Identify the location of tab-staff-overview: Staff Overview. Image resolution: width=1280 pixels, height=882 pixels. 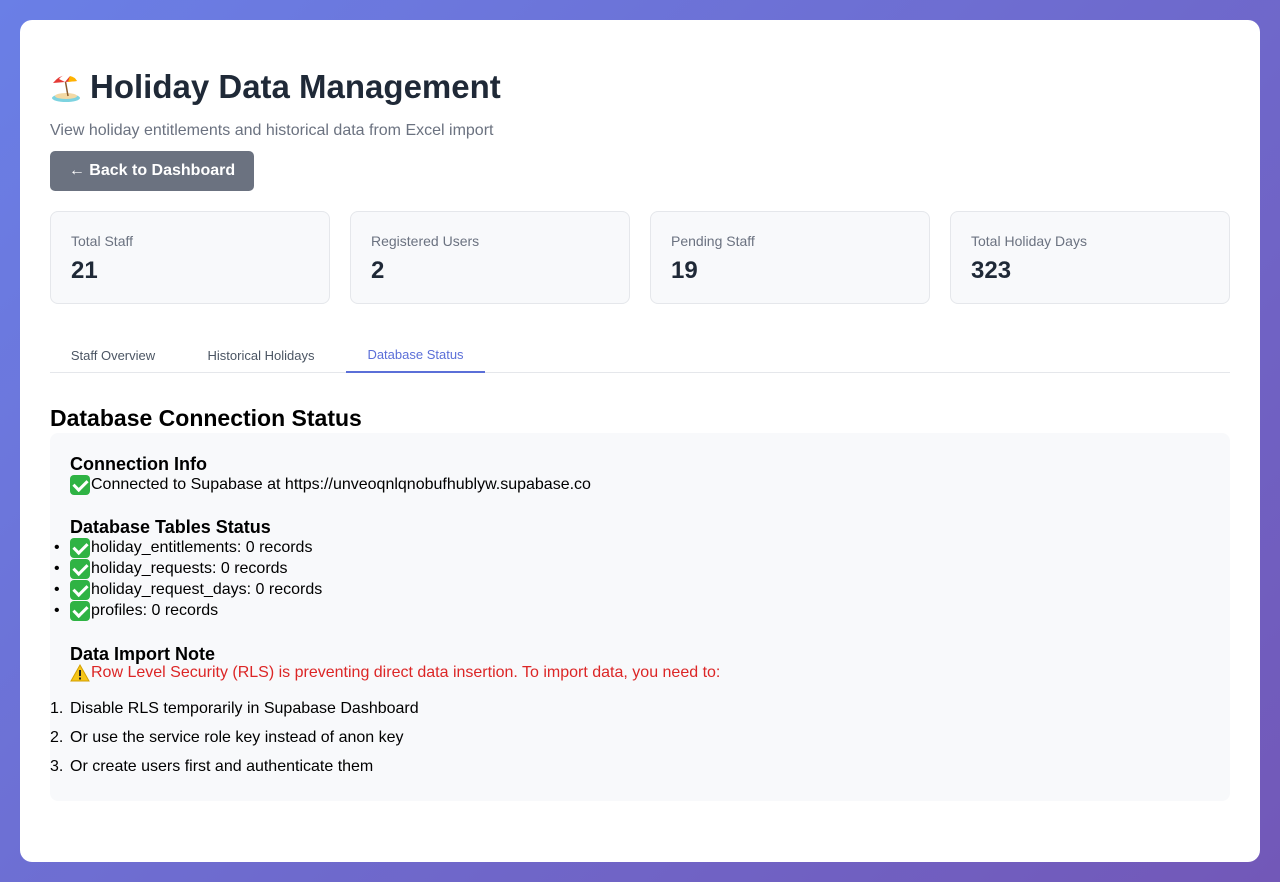
(113, 355).